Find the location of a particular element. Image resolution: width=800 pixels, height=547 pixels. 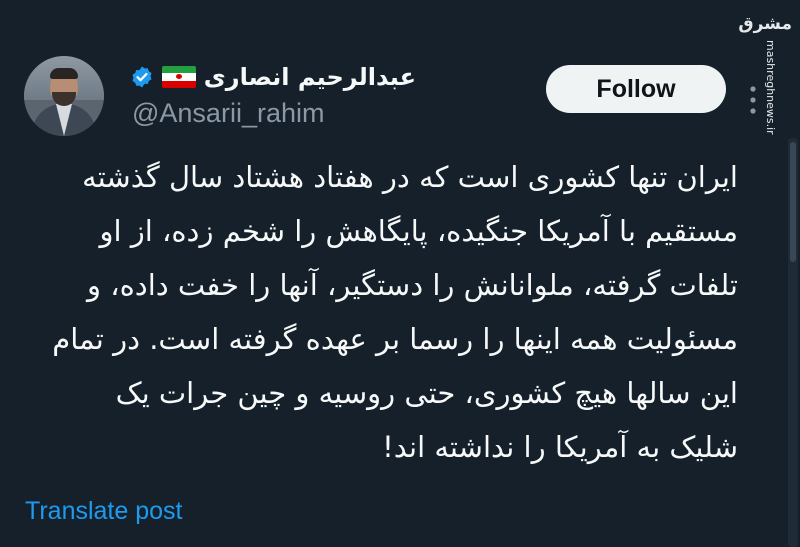

watermark-logo: مشرق is located at coordinates (765, 24).